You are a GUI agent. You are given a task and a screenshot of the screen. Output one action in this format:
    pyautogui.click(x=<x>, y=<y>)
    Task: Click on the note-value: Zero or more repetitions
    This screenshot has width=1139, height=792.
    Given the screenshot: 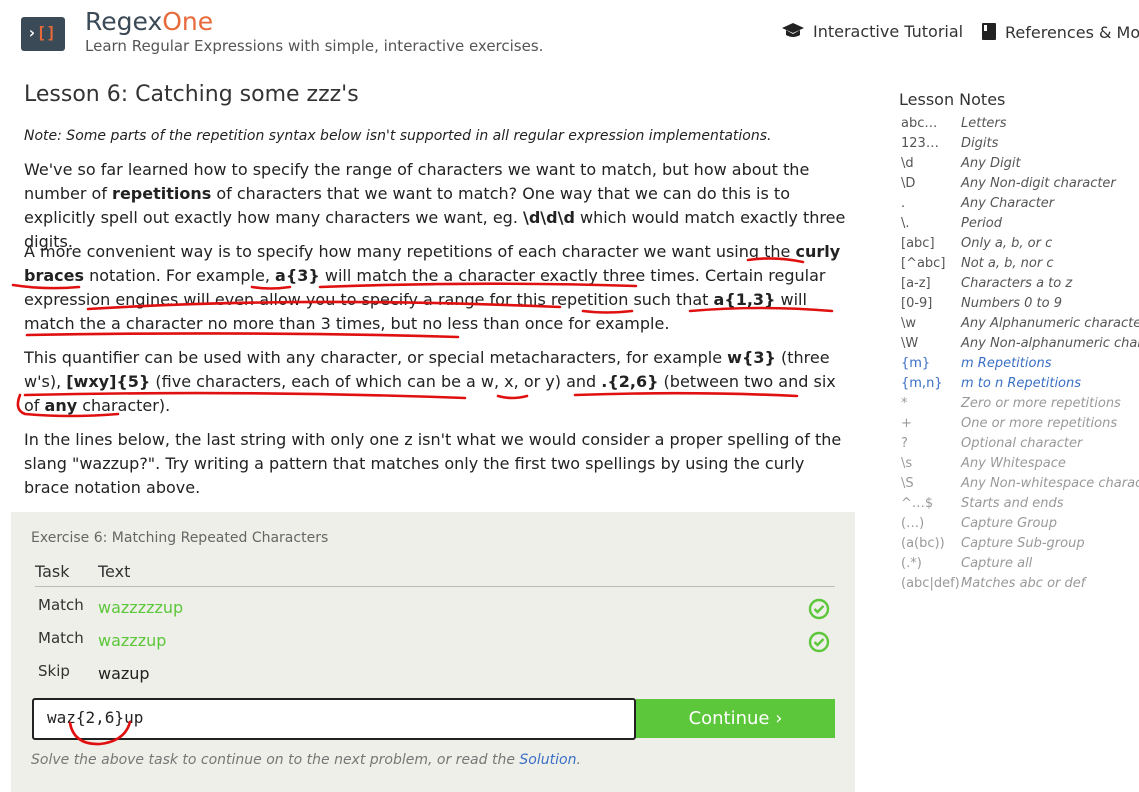 What is the action you would take?
    pyautogui.click(x=1041, y=403)
    